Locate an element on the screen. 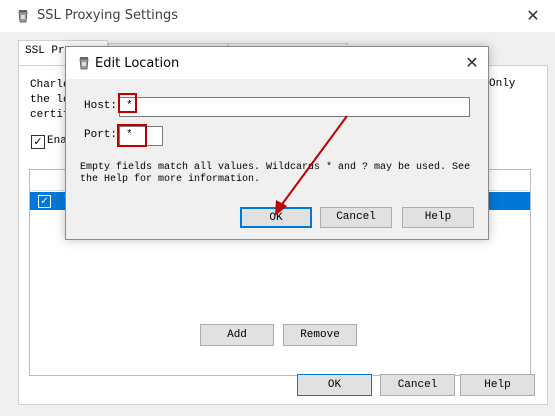 The width and height of the screenshot is (555, 416). host-highlight-box is located at coordinates (127, 103).